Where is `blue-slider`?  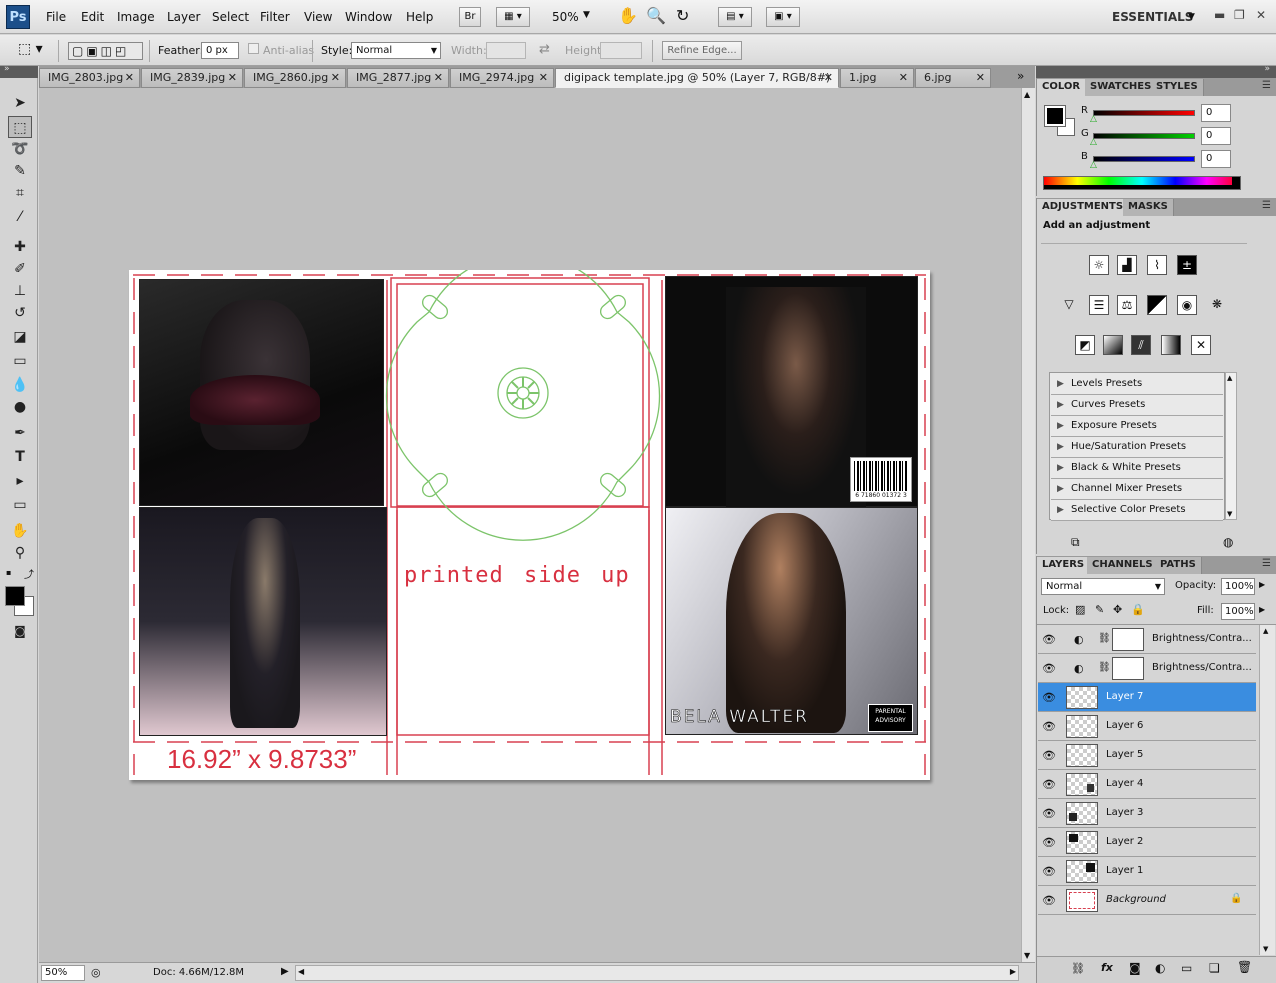
blue-slider is located at coordinates (1144, 159).